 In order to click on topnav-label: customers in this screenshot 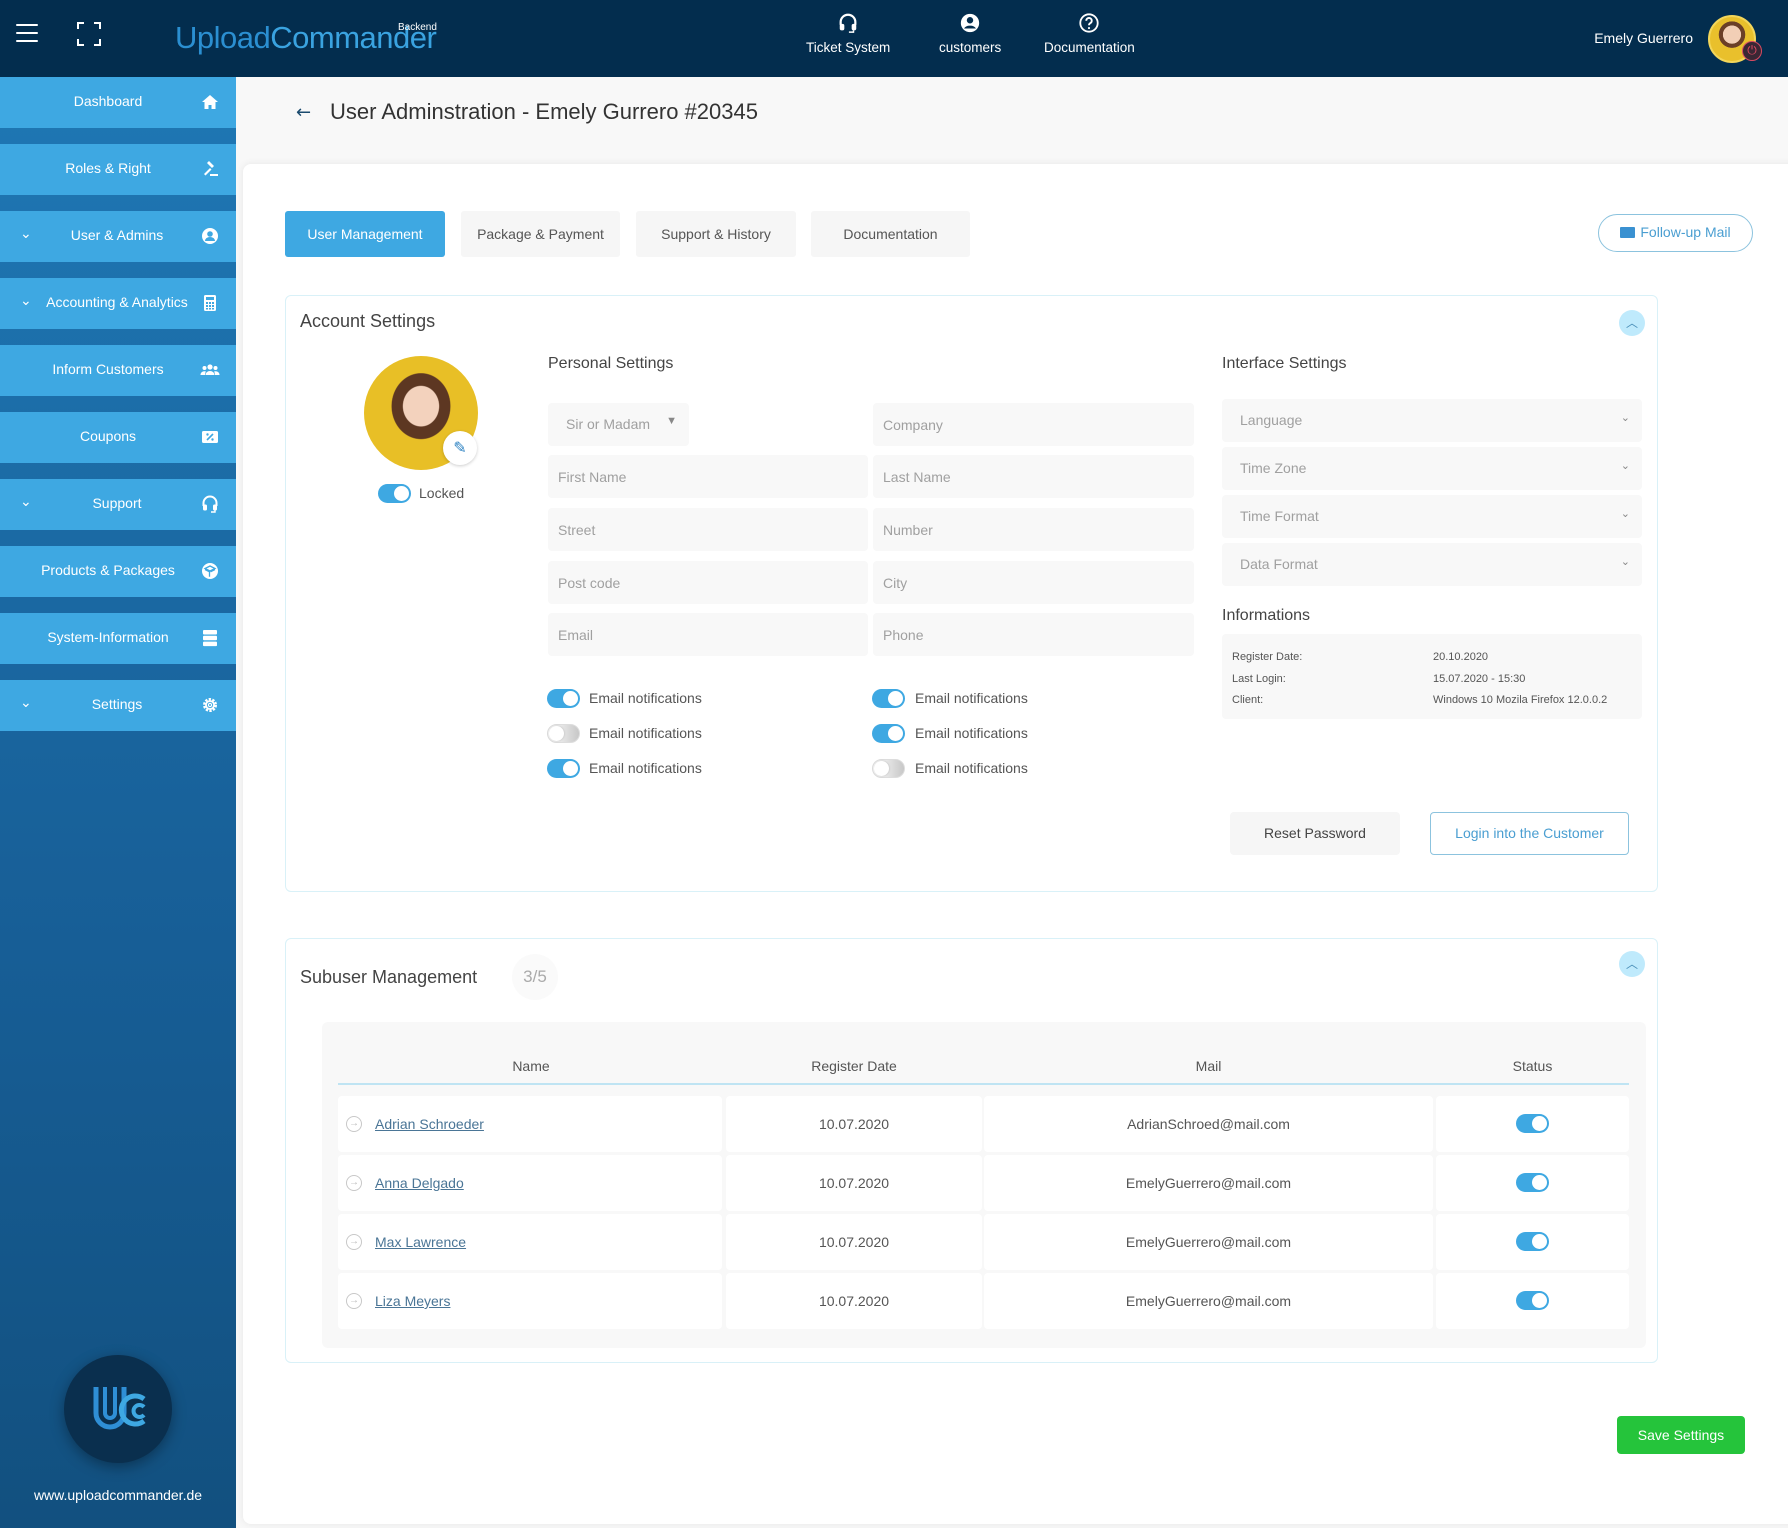, I will do `click(970, 47)`.